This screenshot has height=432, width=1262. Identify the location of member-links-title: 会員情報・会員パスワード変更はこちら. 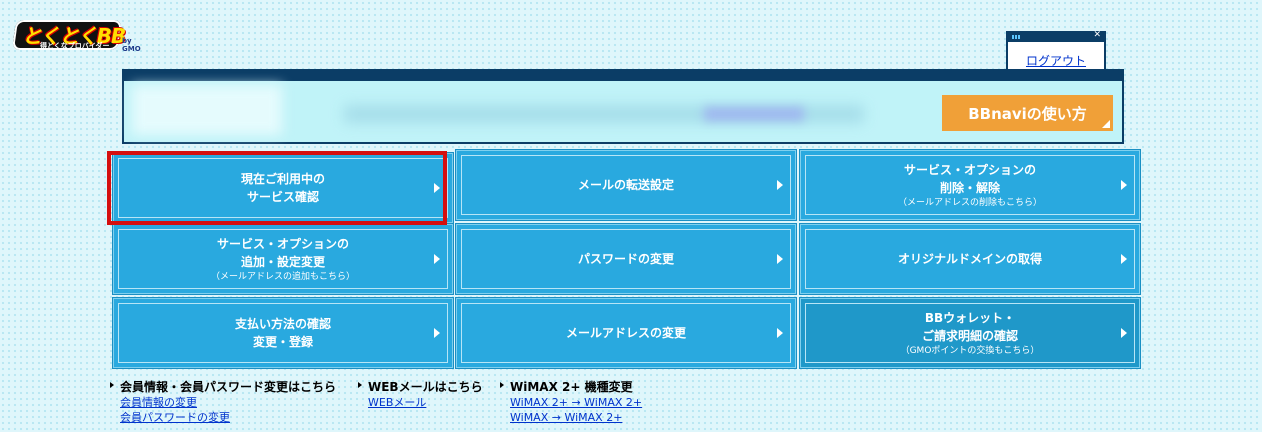
(223, 386).